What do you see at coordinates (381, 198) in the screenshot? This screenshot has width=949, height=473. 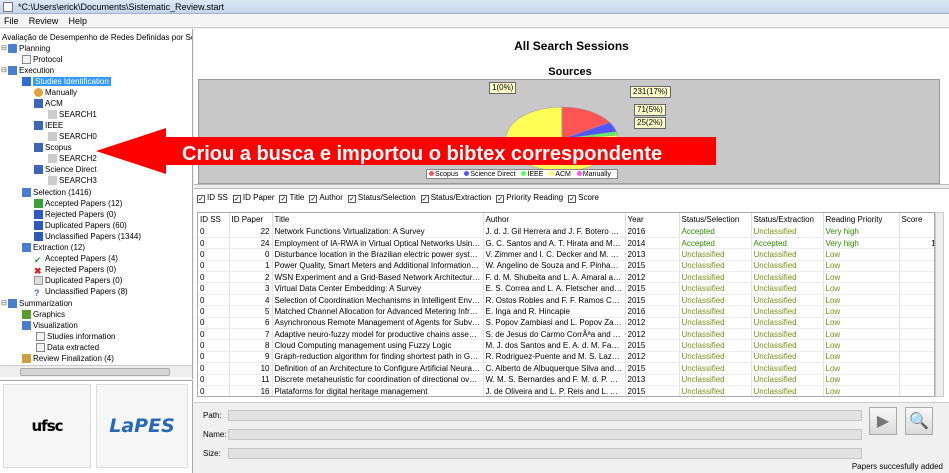 I see `column-toggle-4: ✓ Status/Selection` at bounding box center [381, 198].